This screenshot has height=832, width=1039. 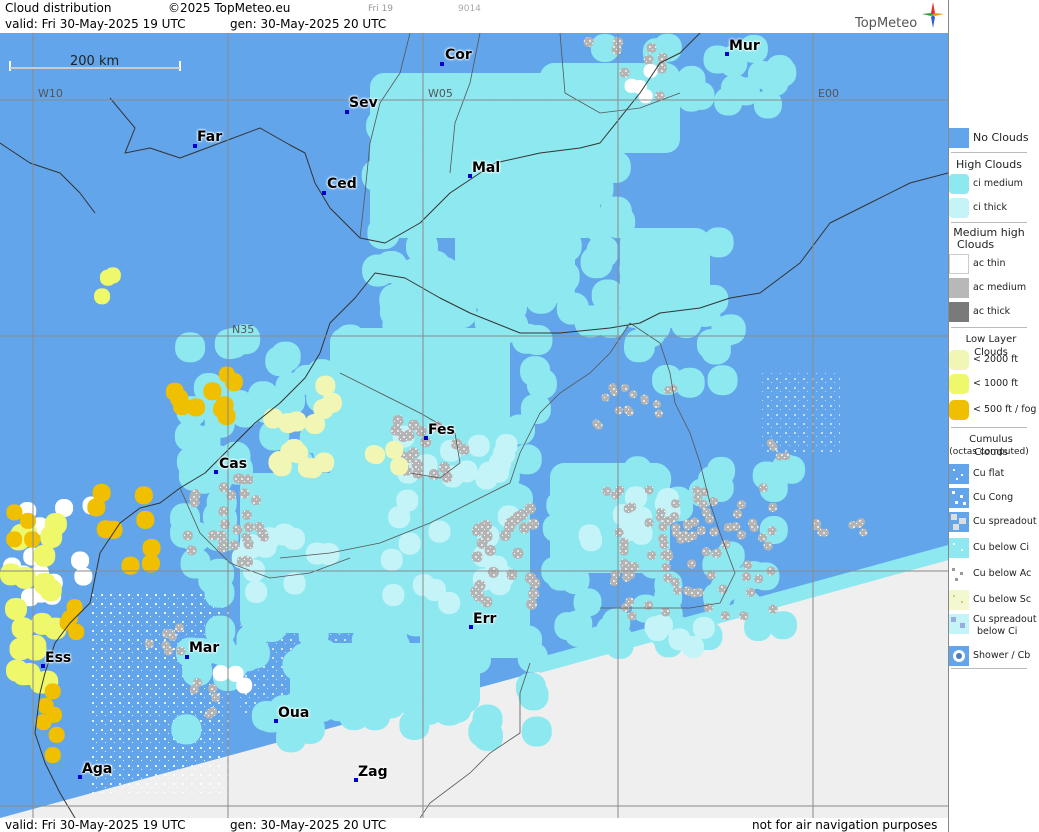 What do you see at coordinates (210, 137) in the screenshot?
I see `city-label-far: Far` at bounding box center [210, 137].